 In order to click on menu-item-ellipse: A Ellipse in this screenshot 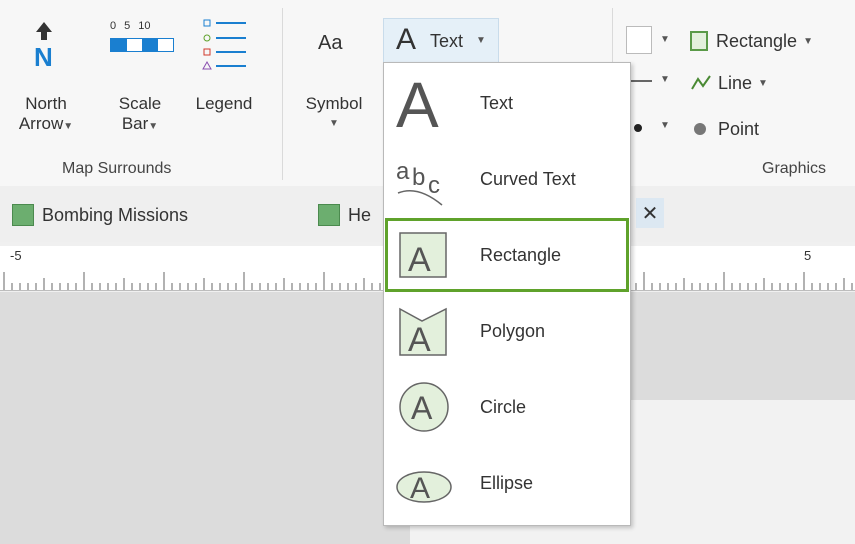, I will do `click(507, 483)`.